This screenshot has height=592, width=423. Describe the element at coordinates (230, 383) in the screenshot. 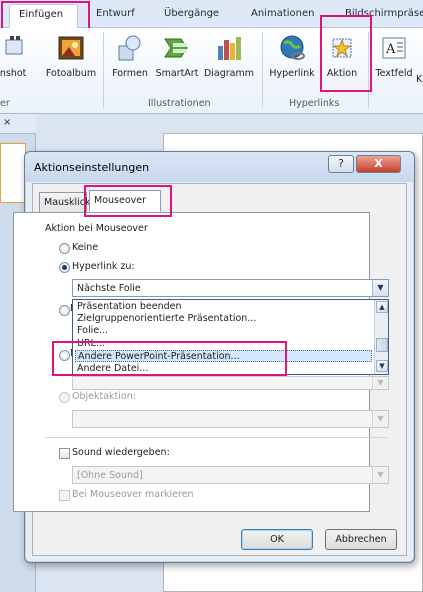

I see `macro-dropdown: ▼` at that location.